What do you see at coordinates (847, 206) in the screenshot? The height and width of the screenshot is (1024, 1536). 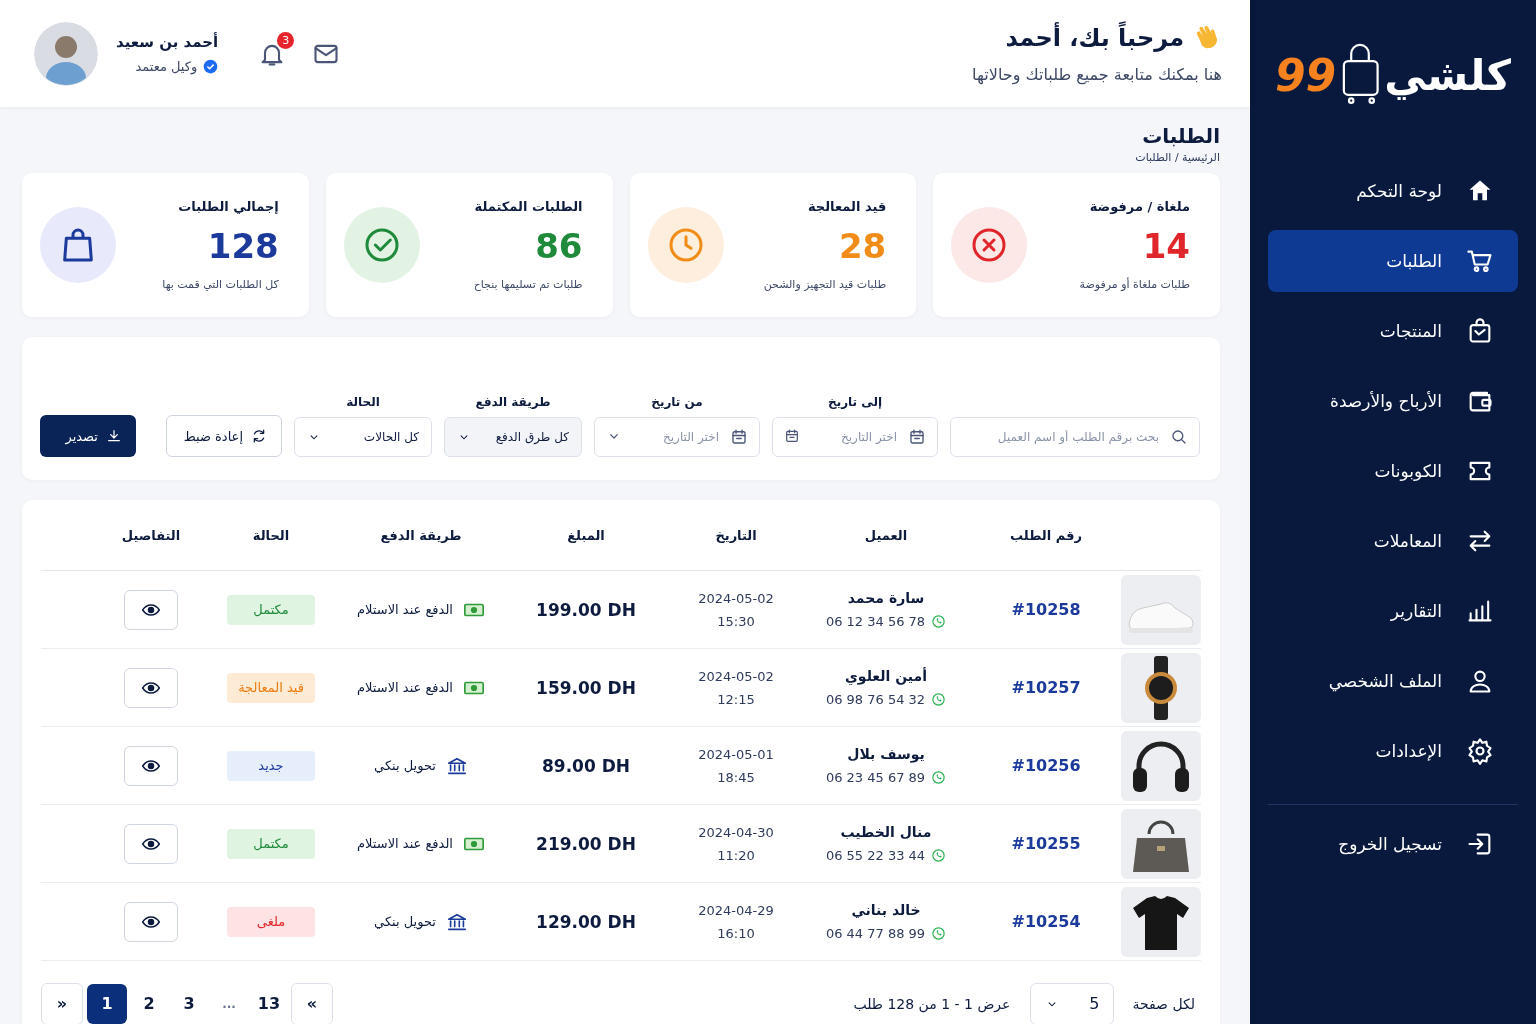 I see `stat-title: قيد المعالجة` at bounding box center [847, 206].